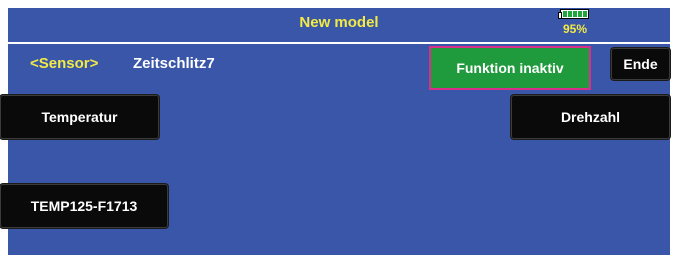 This screenshot has width=674, height=257. Describe the element at coordinates (573, 14) in the screenshot. I see `battery-icon` at that location.